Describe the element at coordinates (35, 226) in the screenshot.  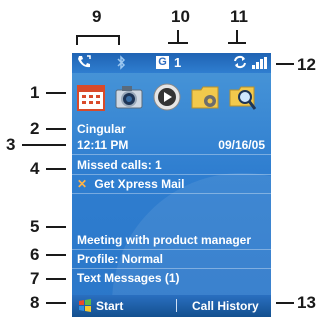
I see `callout-5: 5` at that location.